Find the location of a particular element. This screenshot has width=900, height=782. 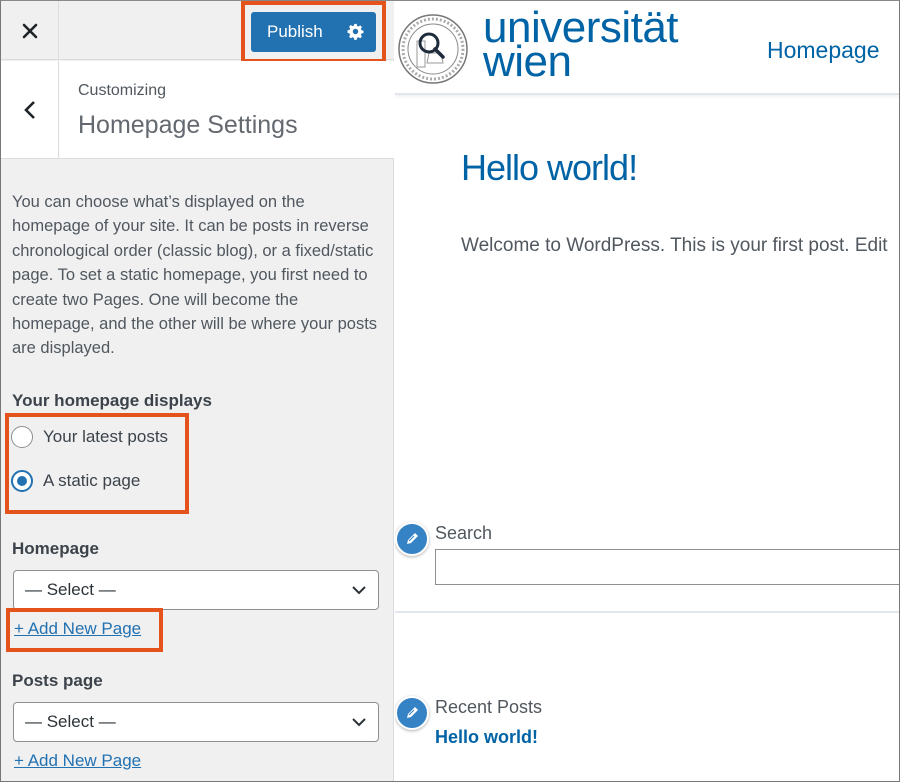

back-button is located at coordinates (30, 109).